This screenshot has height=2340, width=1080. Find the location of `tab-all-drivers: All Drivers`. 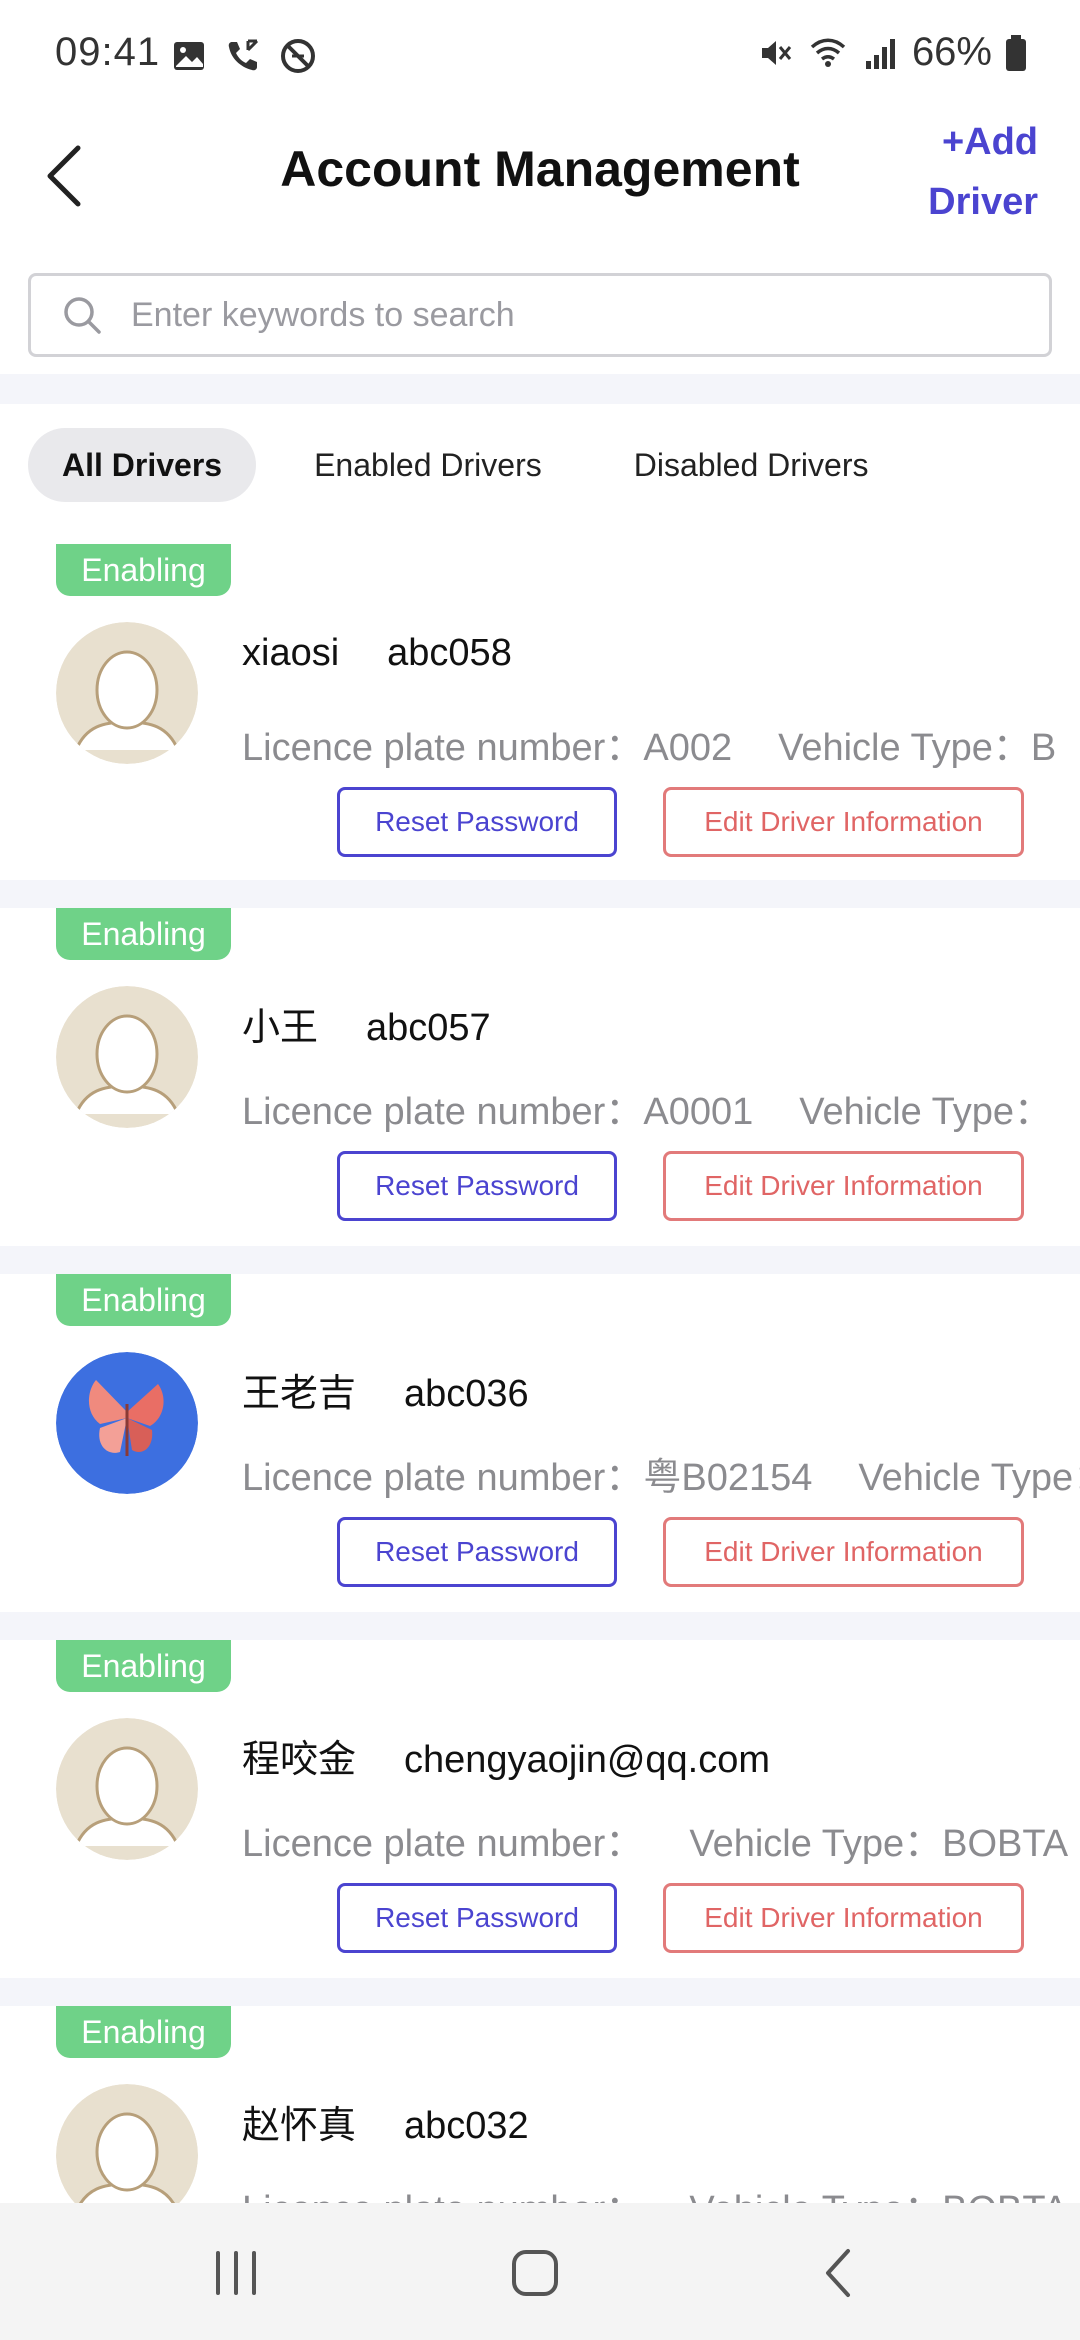

tab-all-drivers: All Drivers is located at coordinates (142, 465).